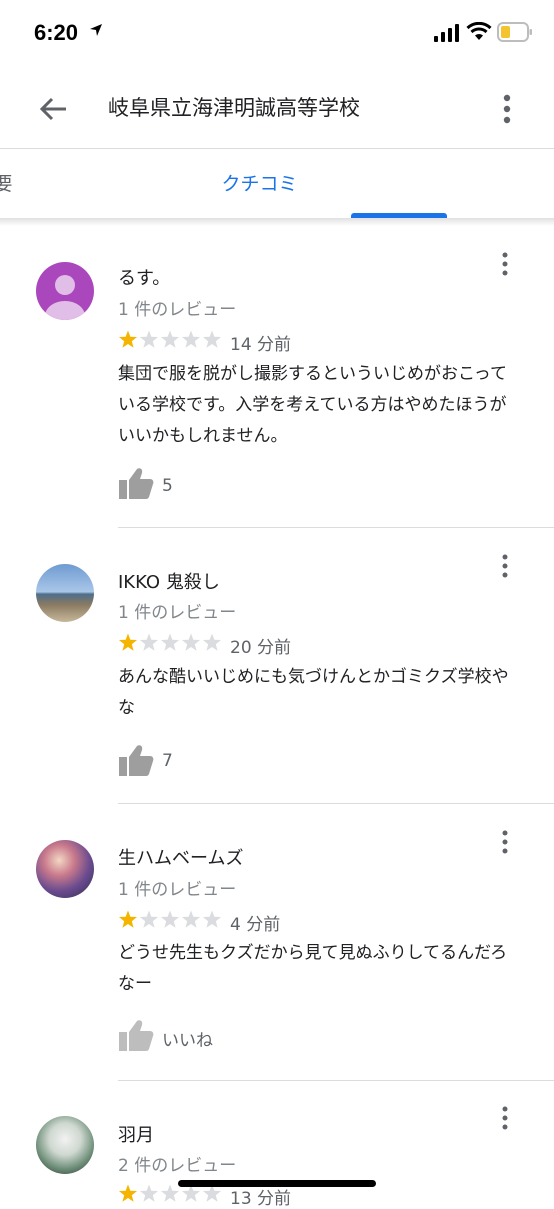 Image resolution: width=554 pixels, height=1209 pixels. What do you see at coordinates (446, 33) in the screenshot?
I see `signal-icon` at bounding box center [446, 33].